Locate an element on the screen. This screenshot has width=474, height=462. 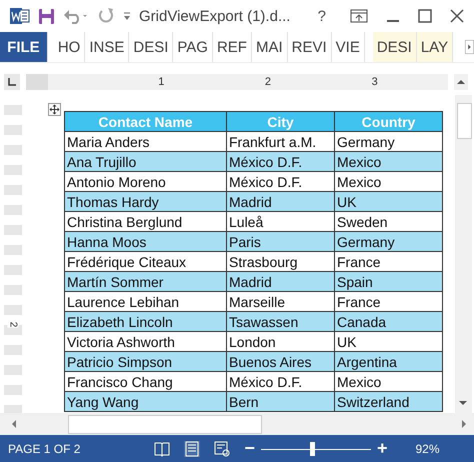
ribbon-display-icon is located at coordinates (359, 16).